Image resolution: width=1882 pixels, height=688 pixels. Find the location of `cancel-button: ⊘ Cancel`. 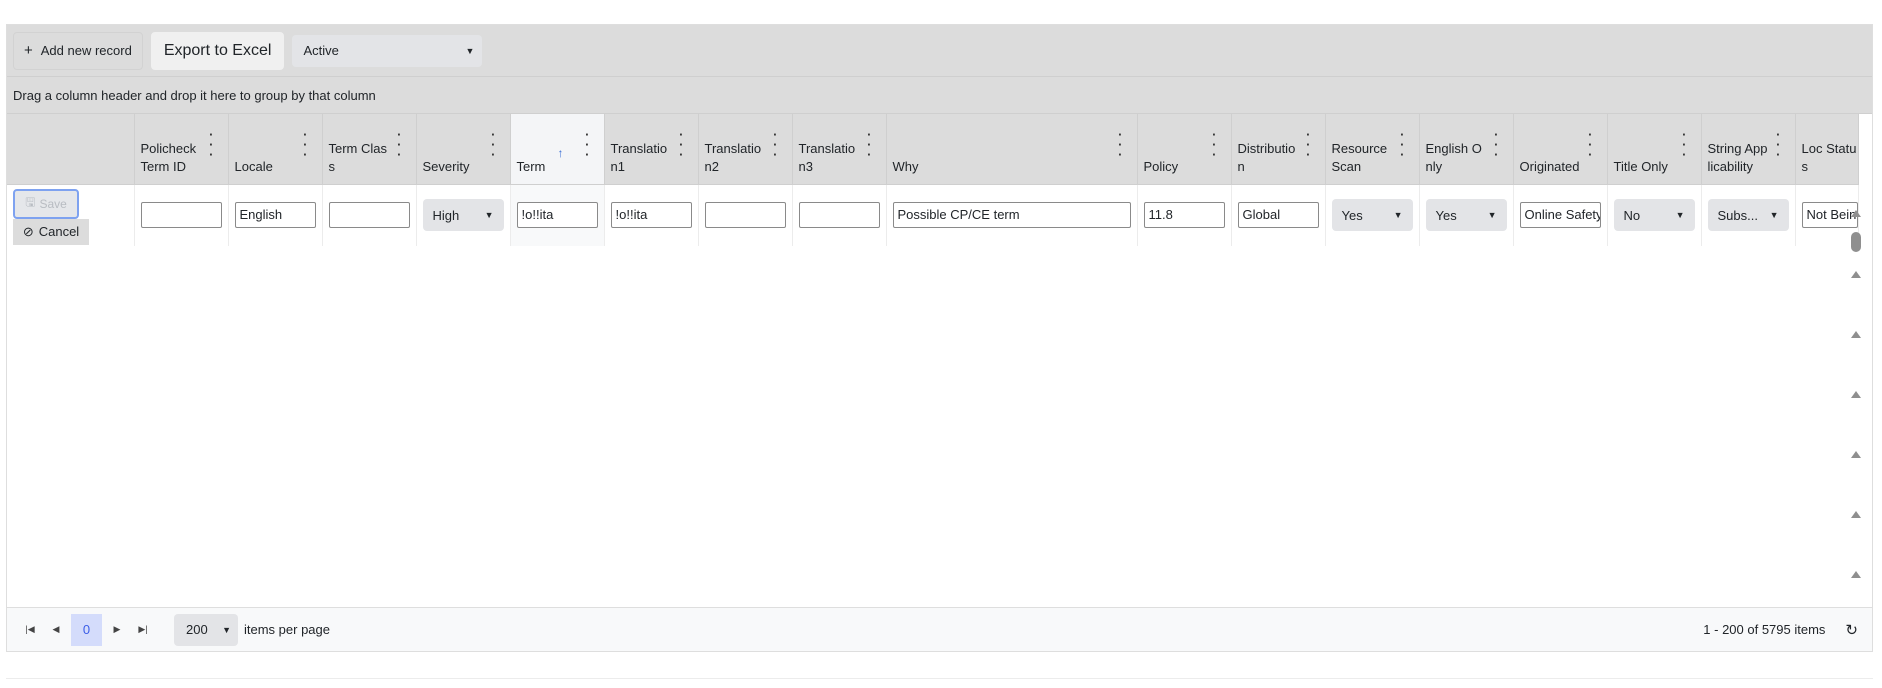

cancel-button: ⊘ Cancel is located at coordinates (51, 231).